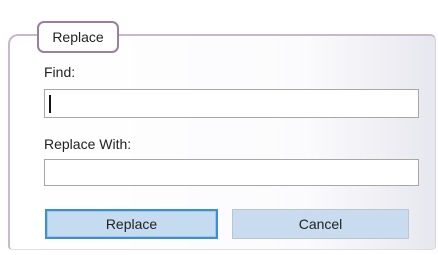 This screenshot has height=255, width=438. What do you see at coordinates (131, 224) in the screenshot?
I see `replace-button: Replace` at bounding box center [131, 224].